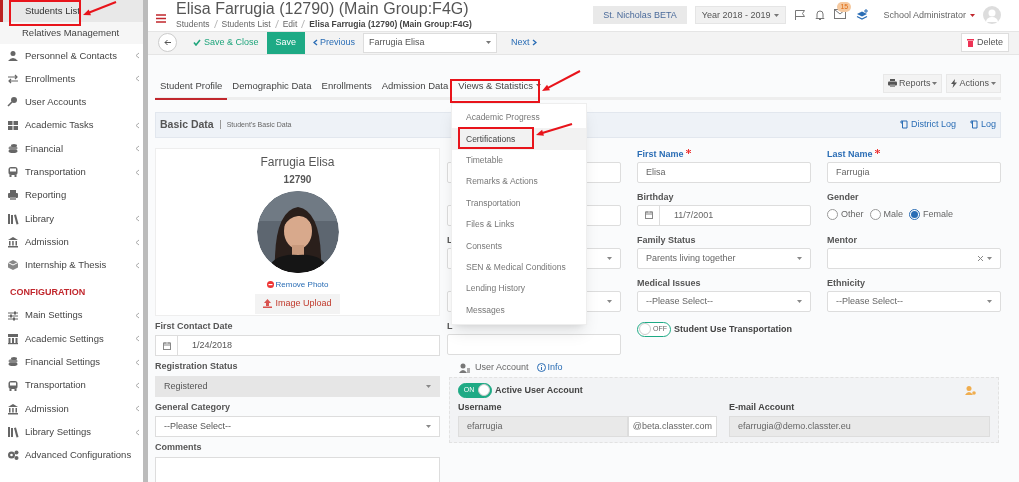 The image size is (1019, 482). I want to click on sidebar-subitem: Relatives Management, so click(71, 33).